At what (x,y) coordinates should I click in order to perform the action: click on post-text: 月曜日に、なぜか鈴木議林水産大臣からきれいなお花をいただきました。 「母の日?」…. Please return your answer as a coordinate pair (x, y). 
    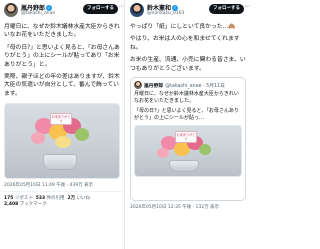
    Looking at the image, I should click on (62, 60).